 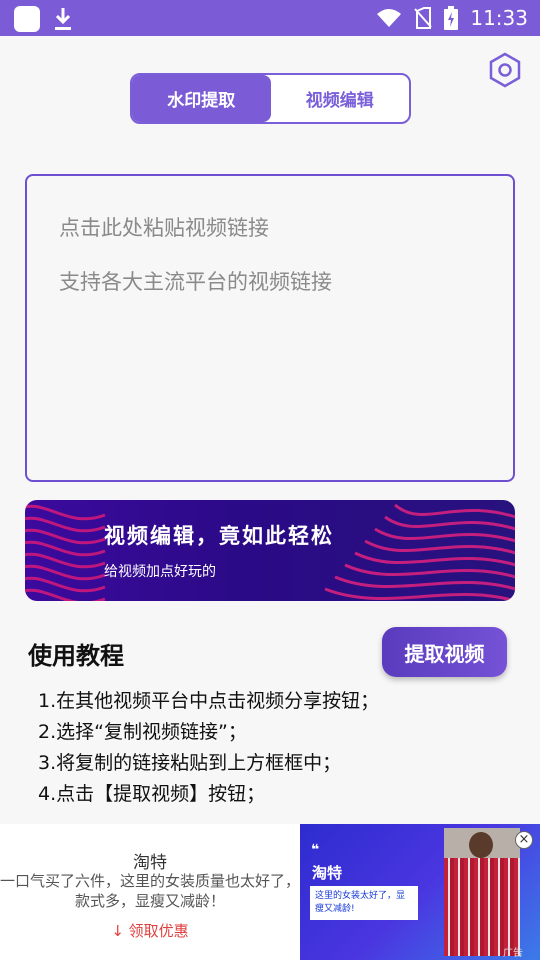 What do you see at coordinates (420, 892) in the screenshot?
I see `ad-image: ❝ 淘特 这里的女装太好了，显瘦又减龄!` at bounding box center [420, 892].